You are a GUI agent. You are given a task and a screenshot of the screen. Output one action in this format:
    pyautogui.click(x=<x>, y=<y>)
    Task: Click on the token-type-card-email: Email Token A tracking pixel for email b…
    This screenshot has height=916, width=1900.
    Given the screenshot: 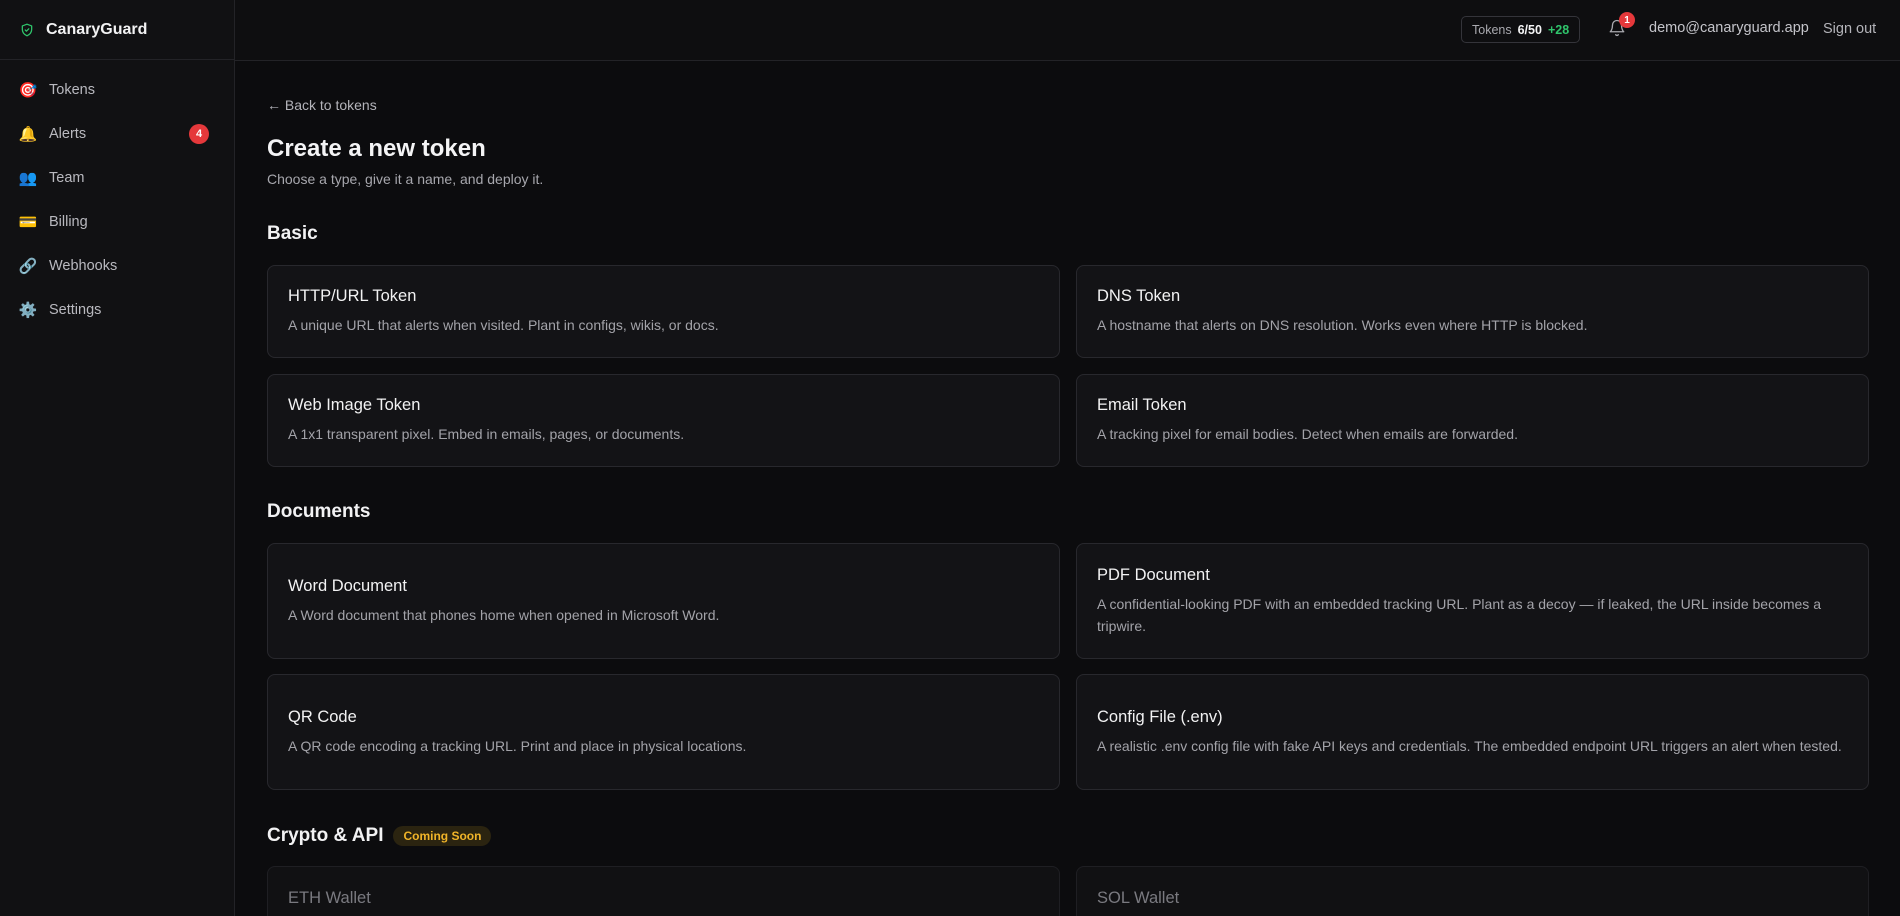 What is the action you would take?
    pyautogui.click(x=1472, y=420)
    